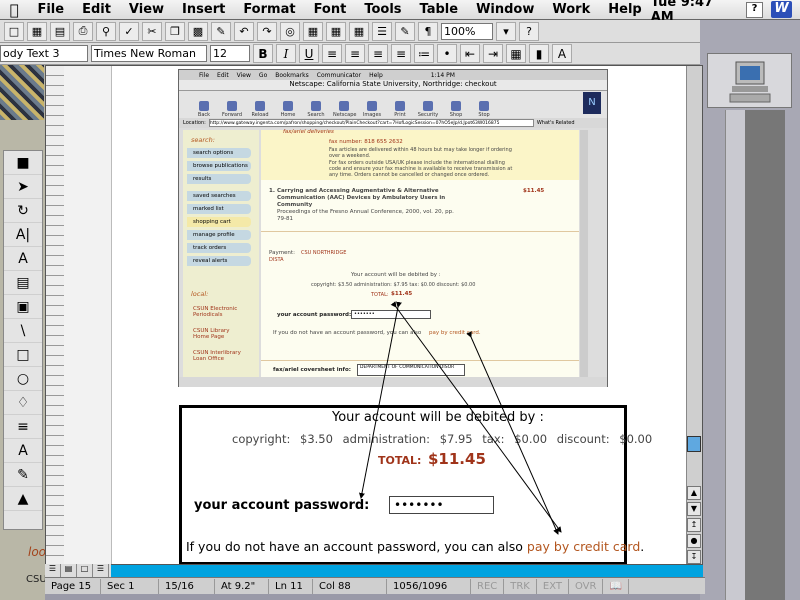 This screenshot has width=800, height=600. I want to click on increase-indent-icon: ⇥, so click(493, 53).